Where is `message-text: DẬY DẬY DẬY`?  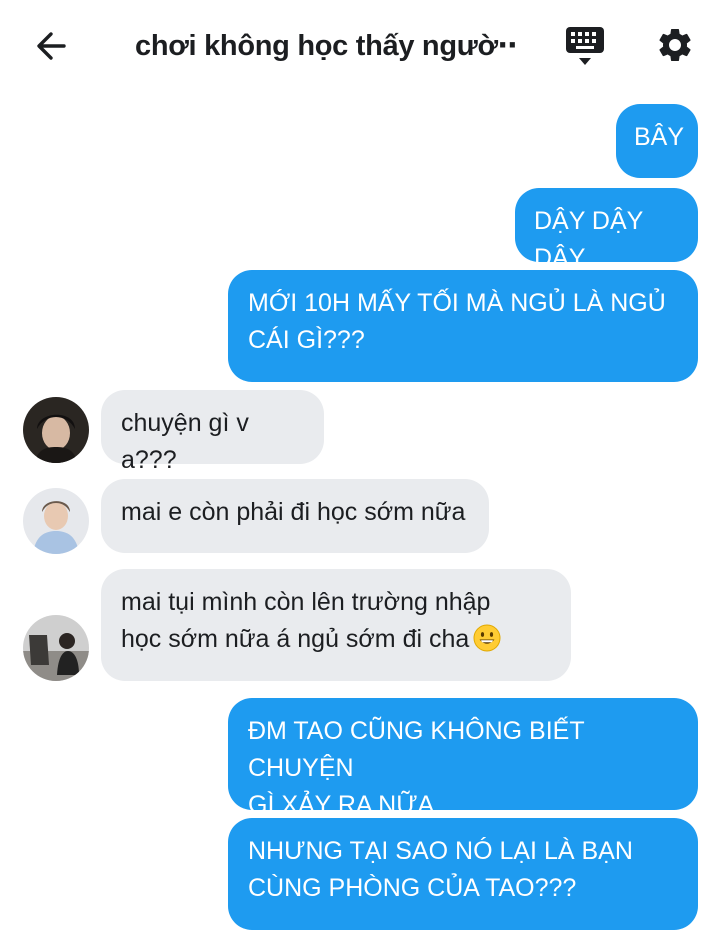 message-text: DẬY DẬY DẬY is located at coordinates (588, 239).